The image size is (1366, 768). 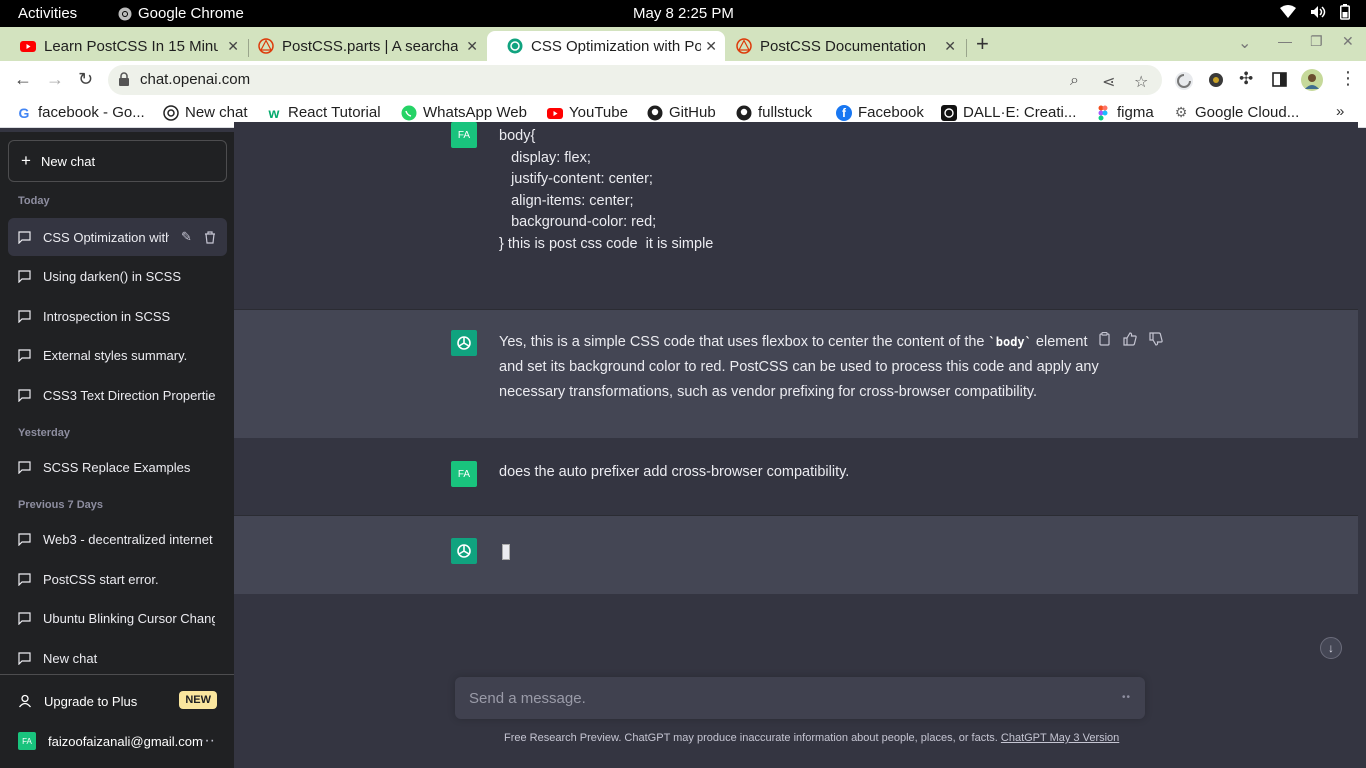 I want to click on close-window-icon: ✕, so click(x=1348, y=41).